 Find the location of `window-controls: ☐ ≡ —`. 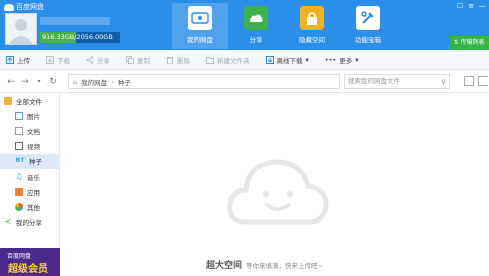

window-controls: ☐ ≡ — is located at coordinates (471, 6).